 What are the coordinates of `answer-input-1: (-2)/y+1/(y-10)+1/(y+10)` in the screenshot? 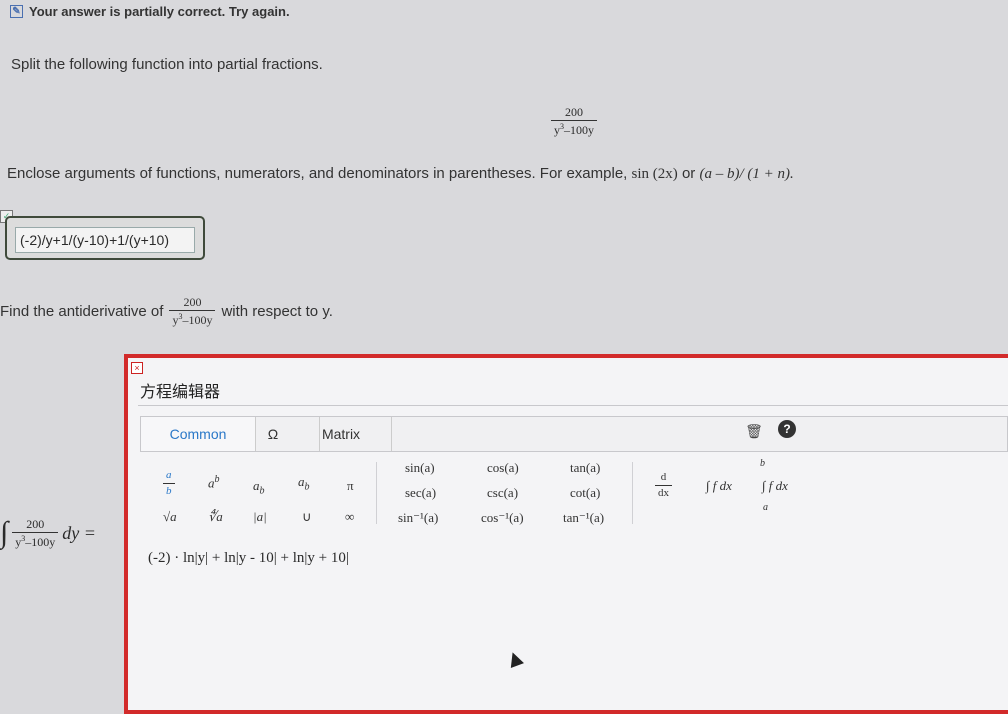 It's located at (105, 240).